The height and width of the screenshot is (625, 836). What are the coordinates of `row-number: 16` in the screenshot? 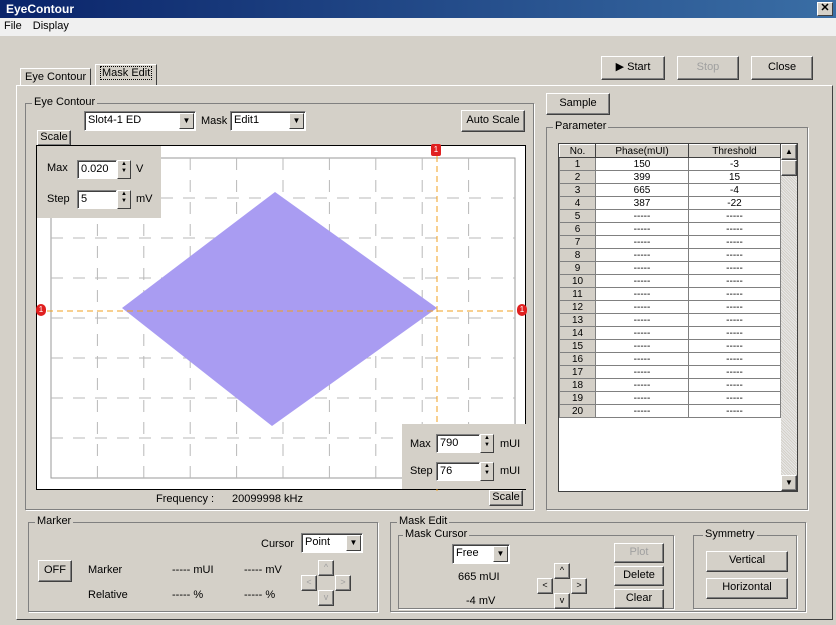 It's located at (577, 359).